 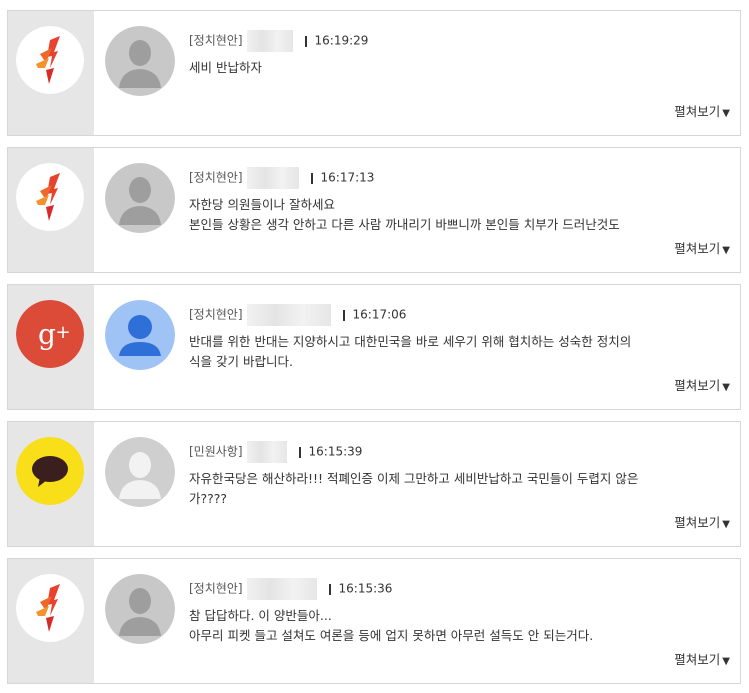 I want to click on comment-meta: [민원사항] 16:15:39, so click(x=276, y=452).